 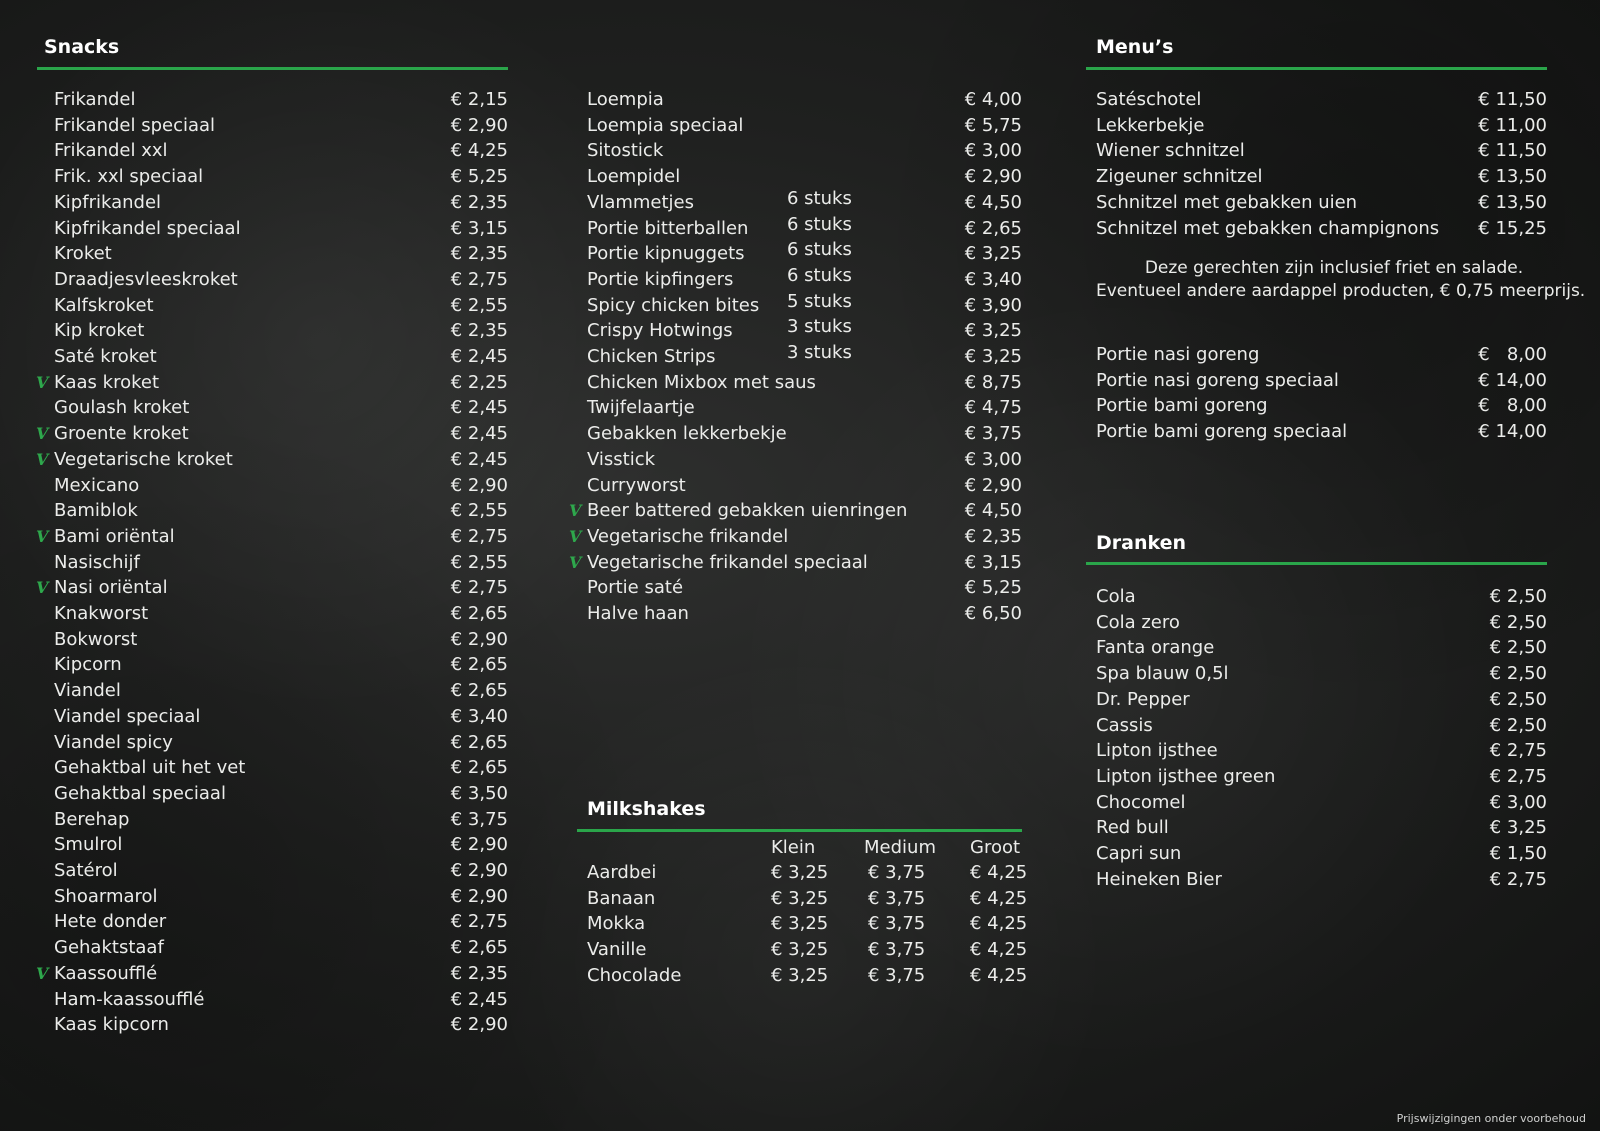 I want to click on item-name: Capri sun, so click(x=1139, y=853).